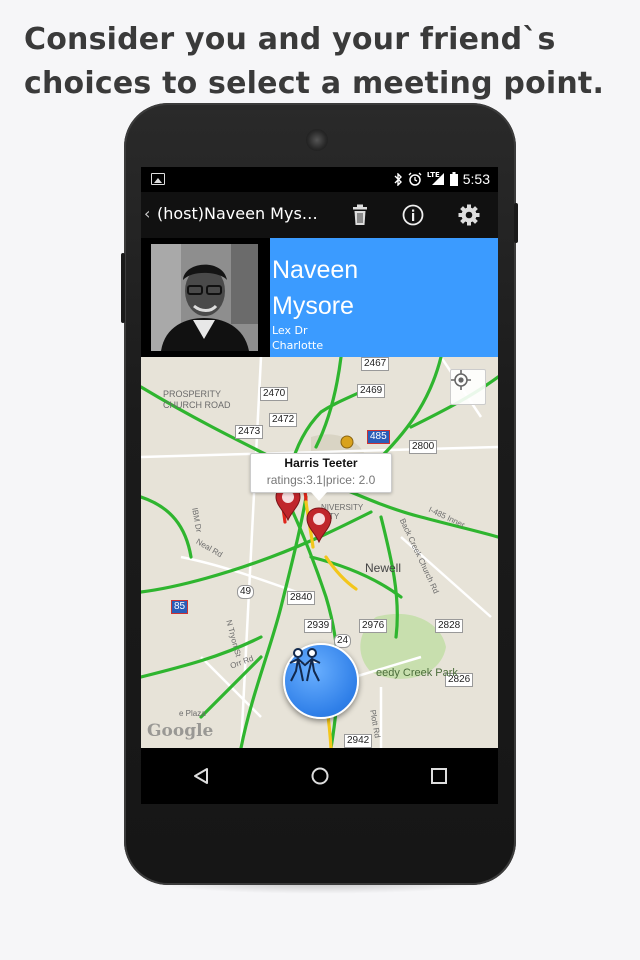 Image resolution: width=640 pixels, height=960 pixels. Describe the element at coordinates (319, 179) in the screenshot. I see `status-bar: LTE 5:53` at that location.